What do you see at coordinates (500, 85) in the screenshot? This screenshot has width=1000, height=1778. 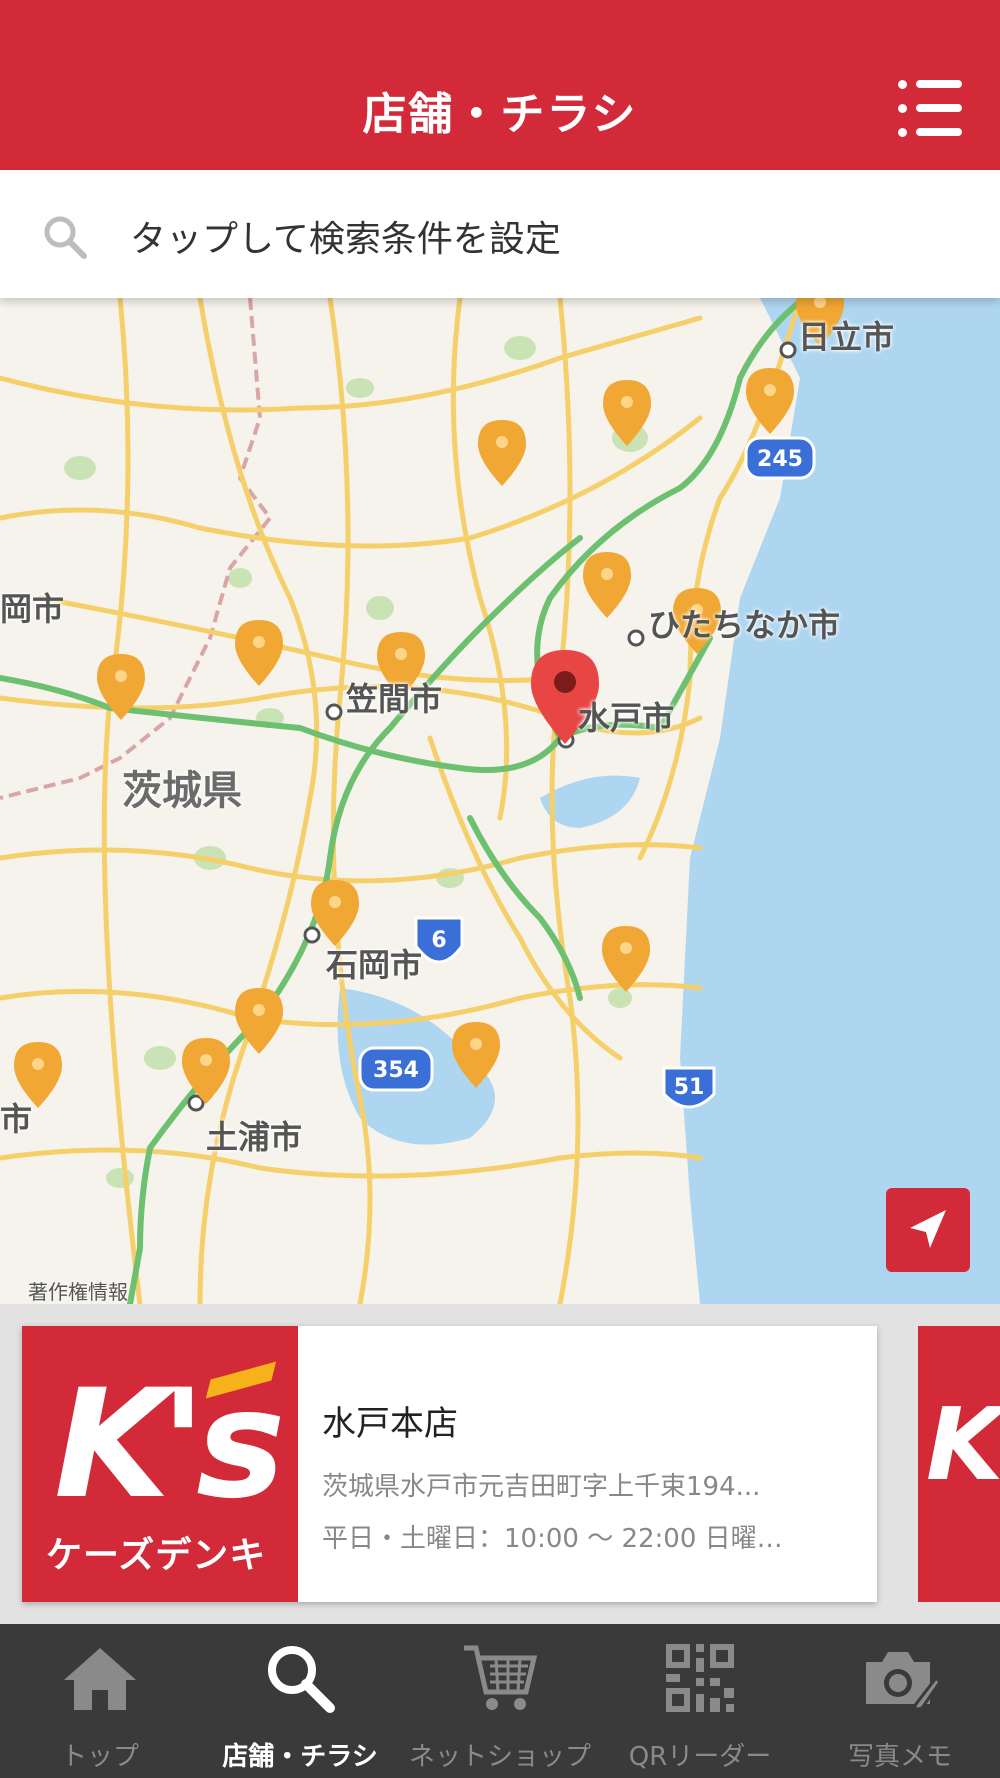 I see `app-header: 店舗・チラシ` at bounding box center [500, 85].